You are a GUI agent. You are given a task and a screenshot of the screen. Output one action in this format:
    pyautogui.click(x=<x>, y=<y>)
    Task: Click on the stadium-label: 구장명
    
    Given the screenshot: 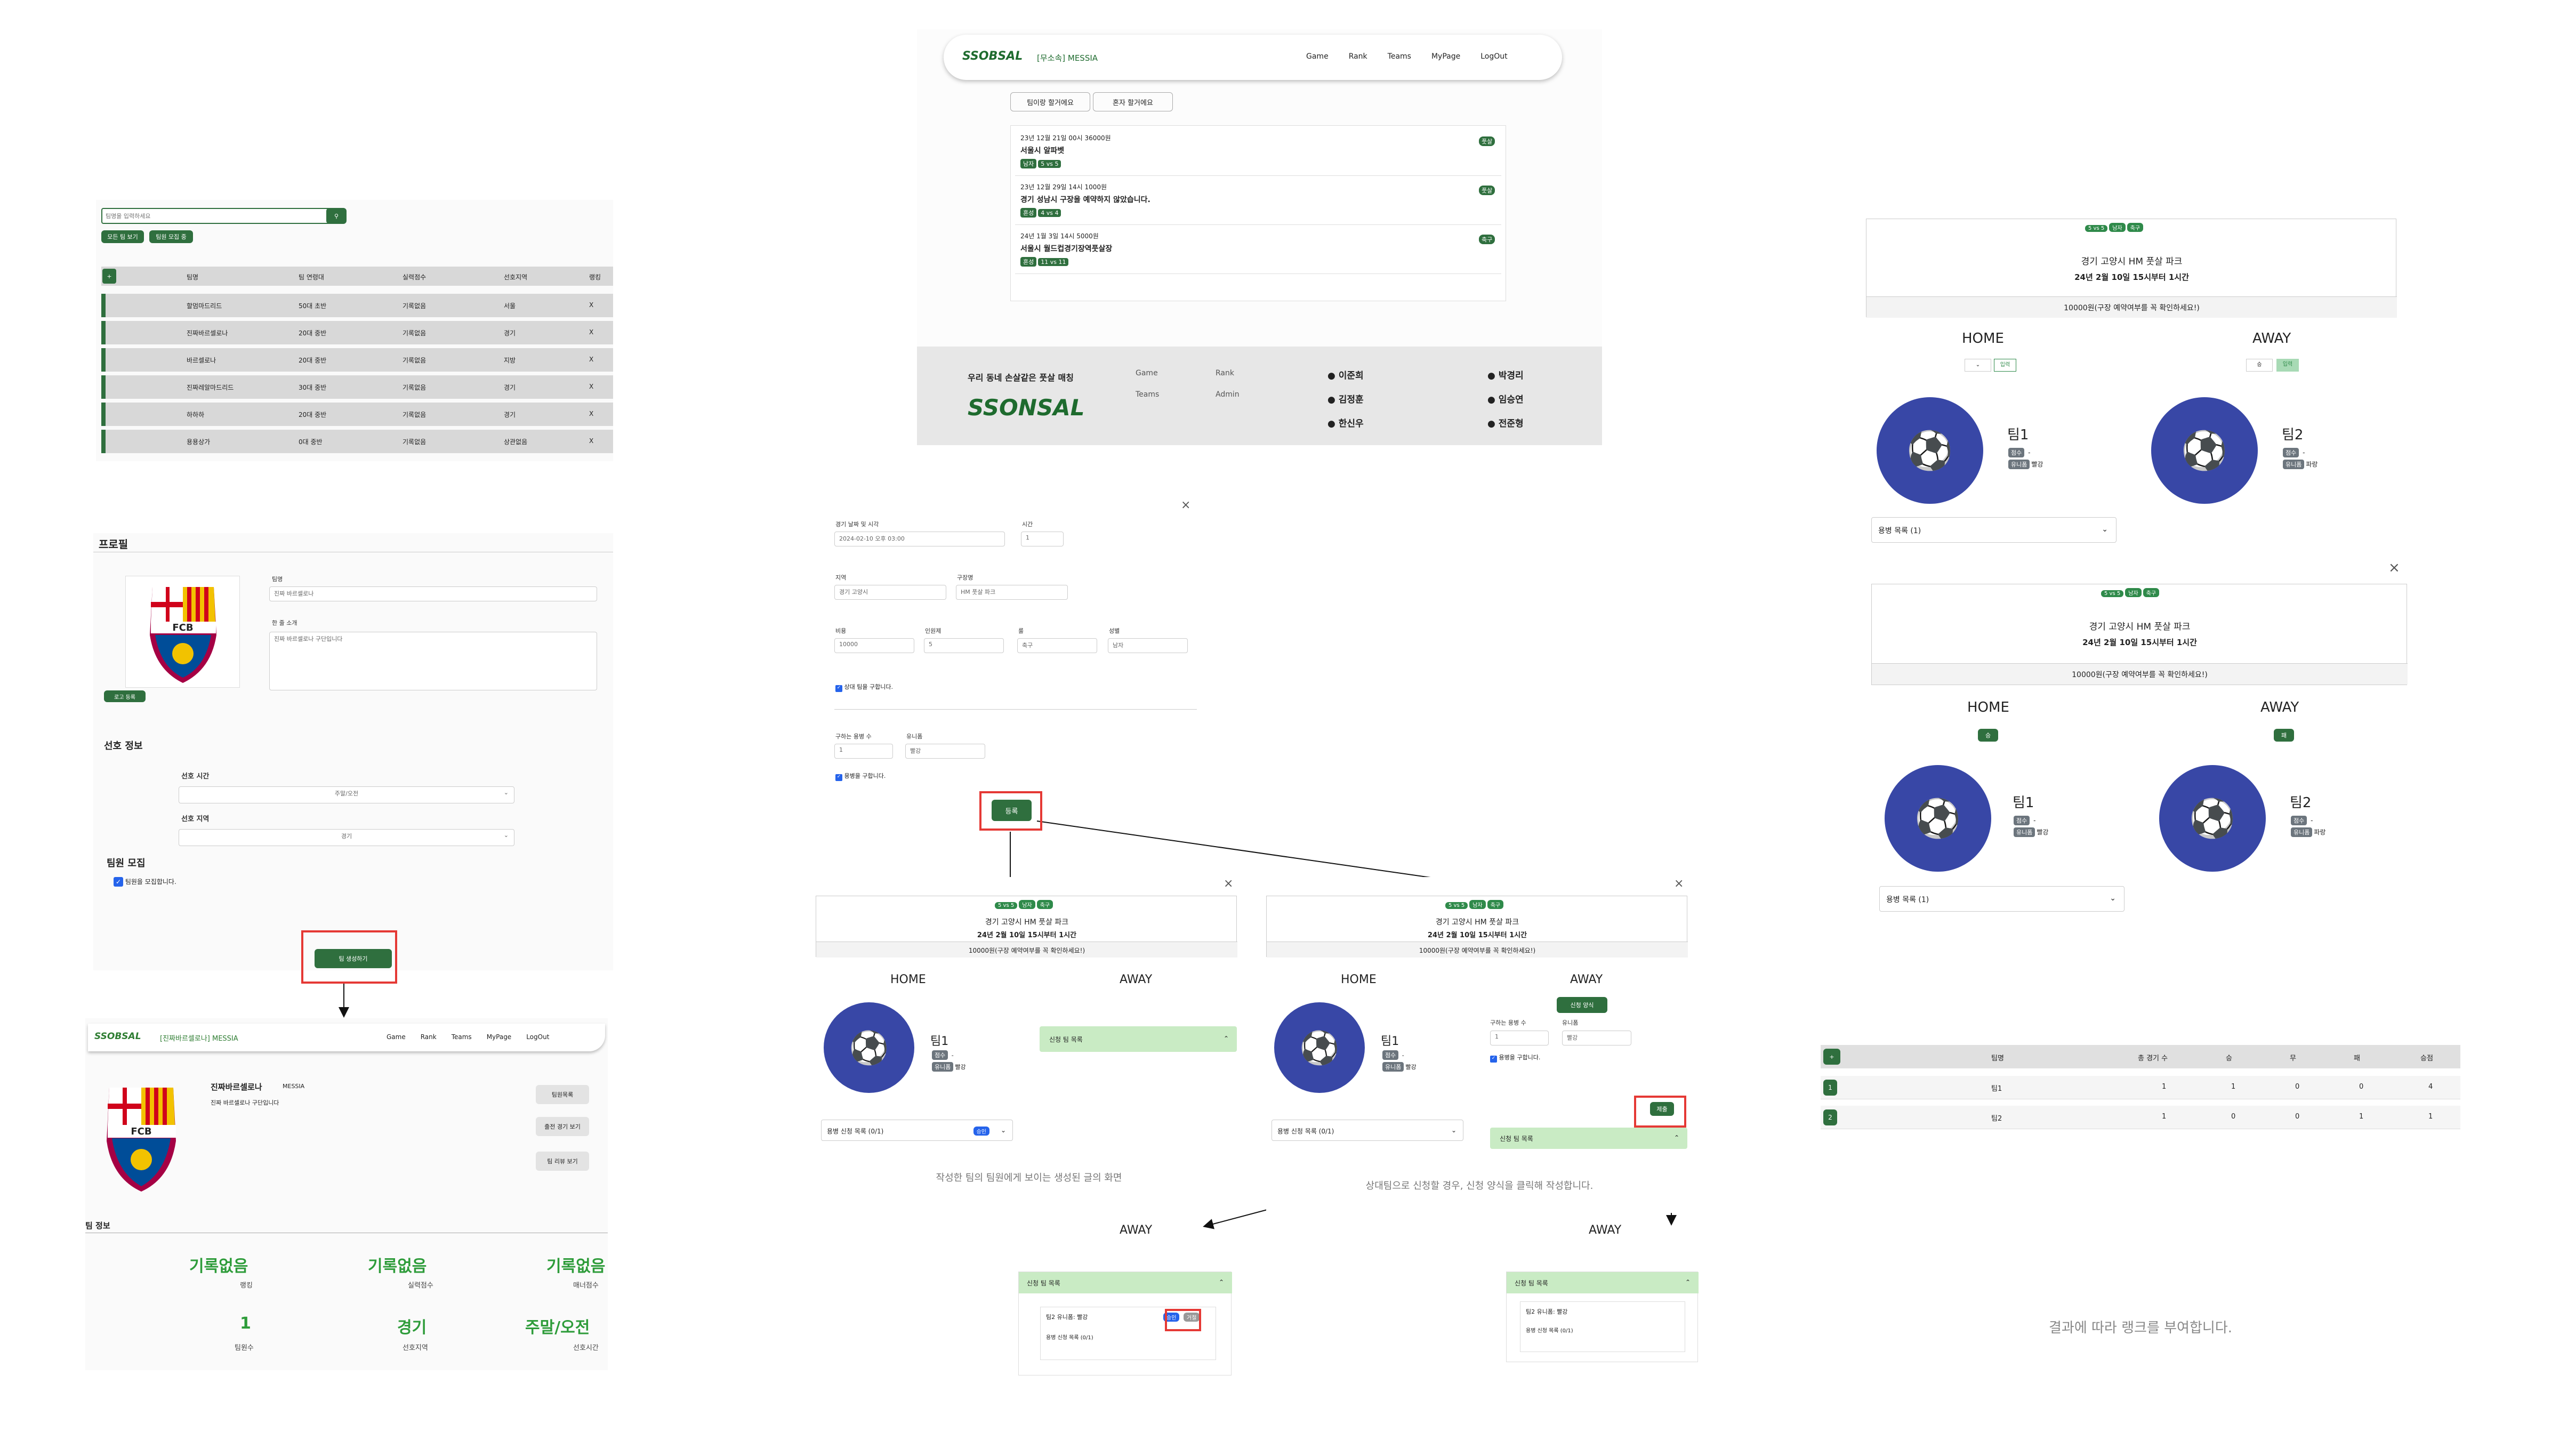 What is the action you would take?
    pyautogui.click(x=965, y=577)
    